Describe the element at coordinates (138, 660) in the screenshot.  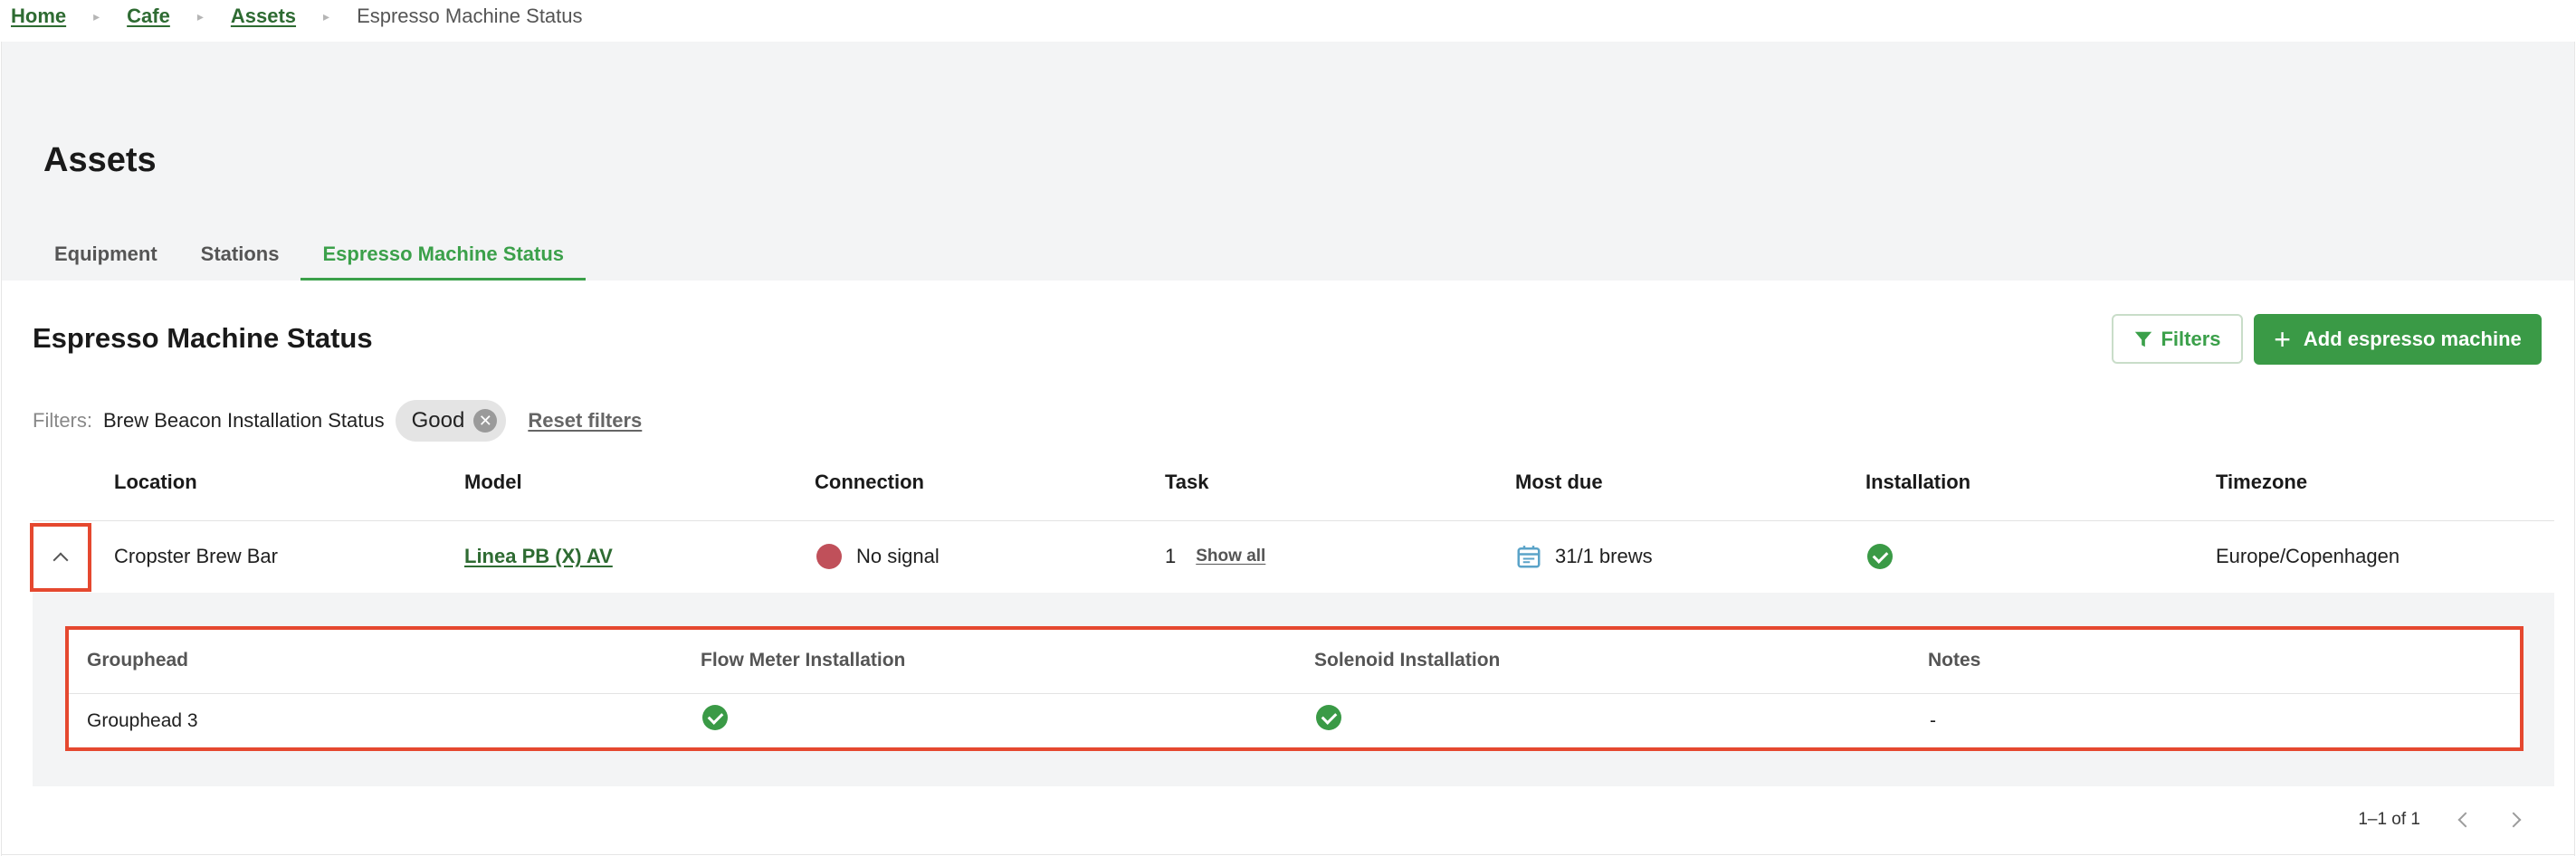
I see `subtable-header-grouphead: Grouphead` at that location.